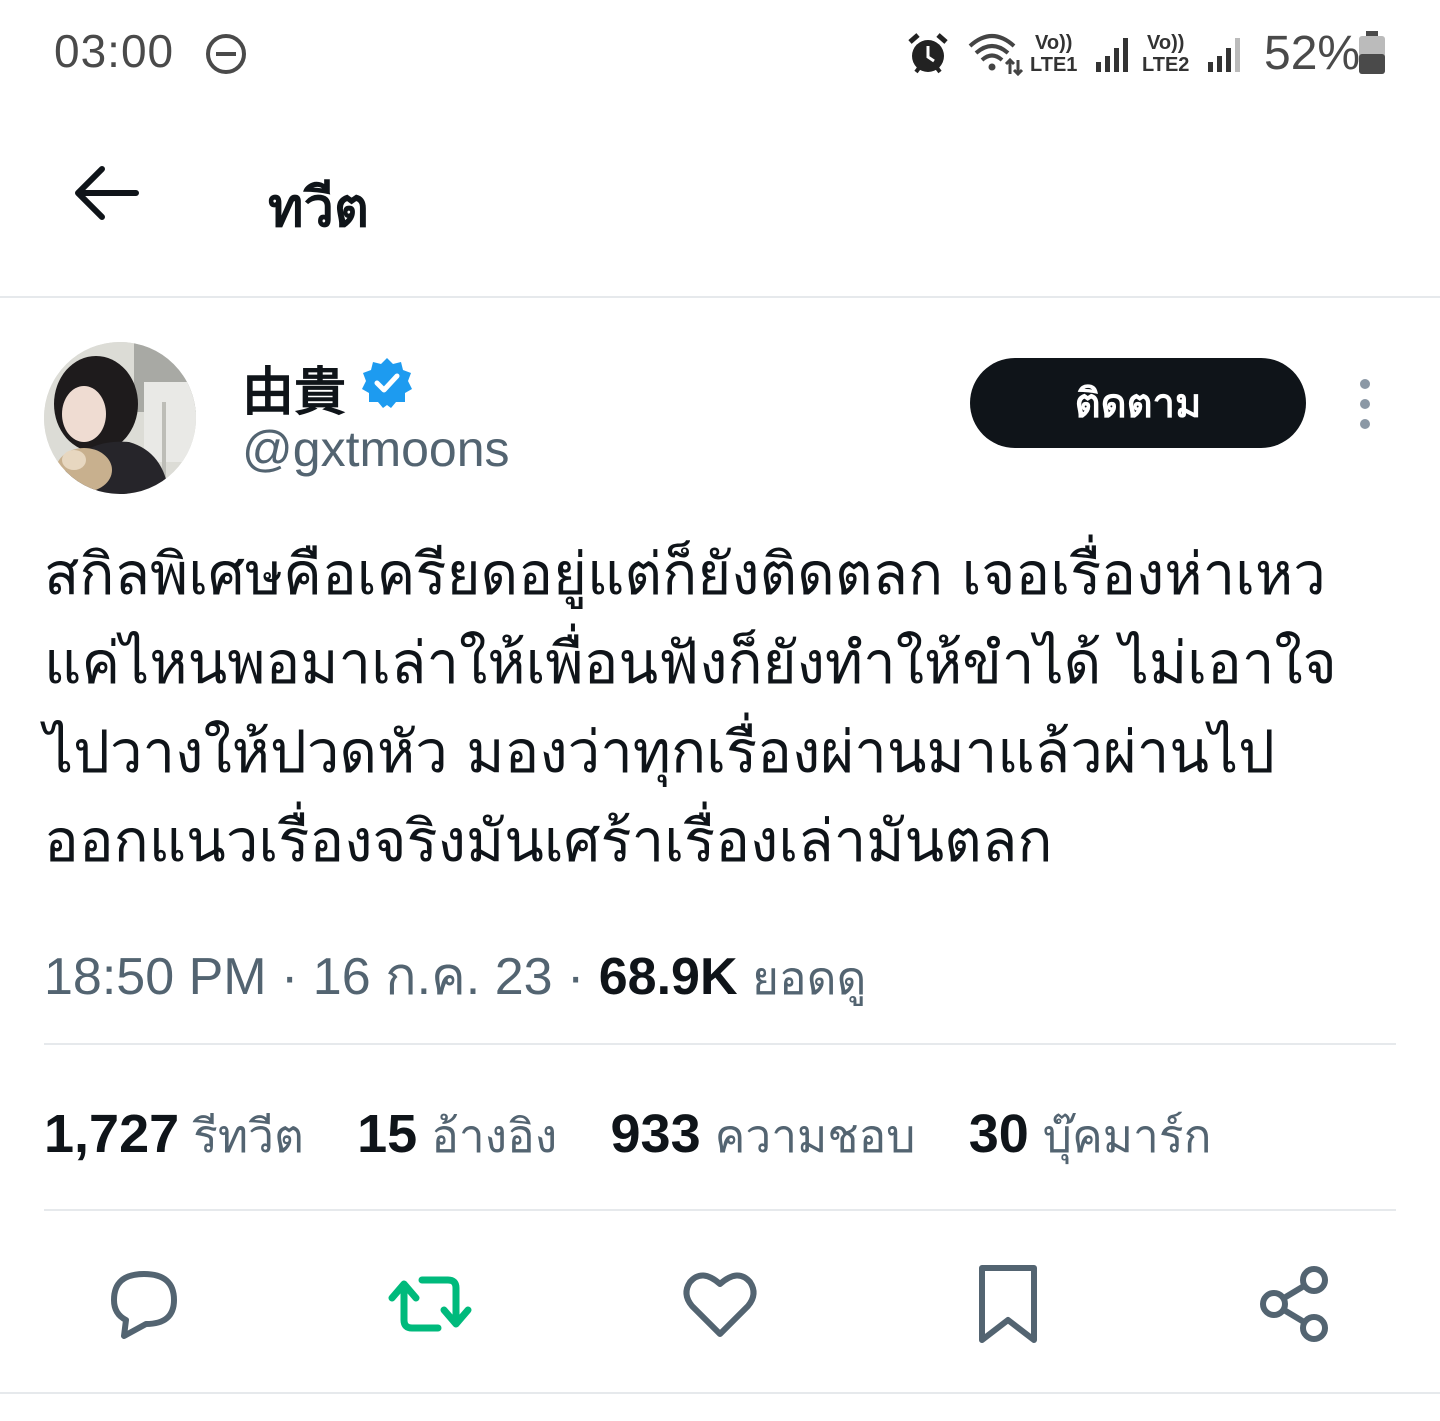 Image resolution: width=1440 pixels, height=1421 pixels. What do you see at coordinates (1054, 43) in the screenshot?
I see `volte1-top: Vo))` at bounding box center [1054, 43].